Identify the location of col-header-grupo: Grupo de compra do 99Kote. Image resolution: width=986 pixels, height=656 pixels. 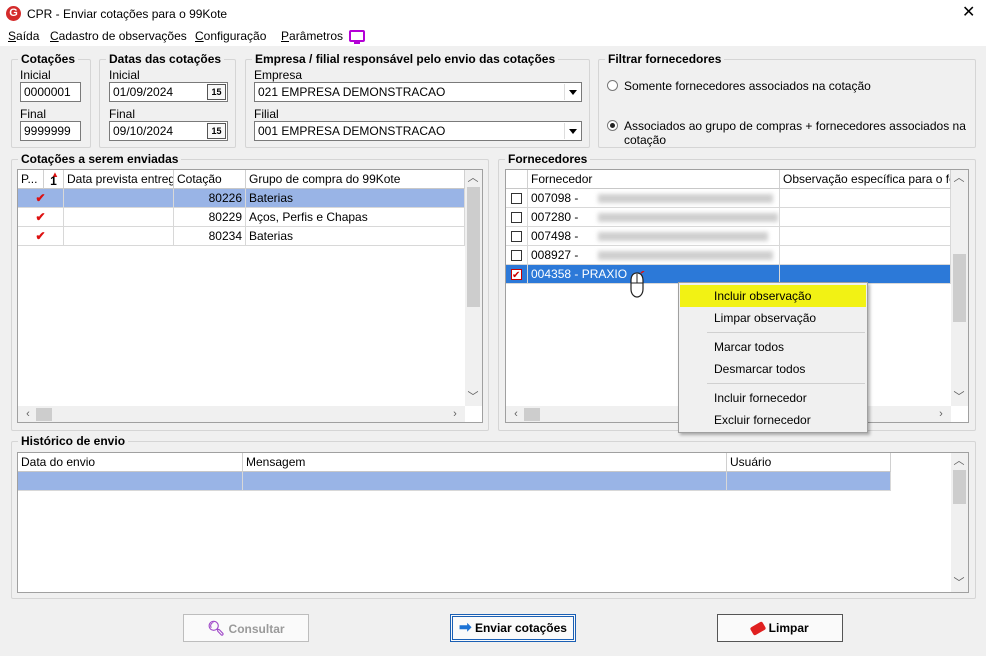
(355, 179).